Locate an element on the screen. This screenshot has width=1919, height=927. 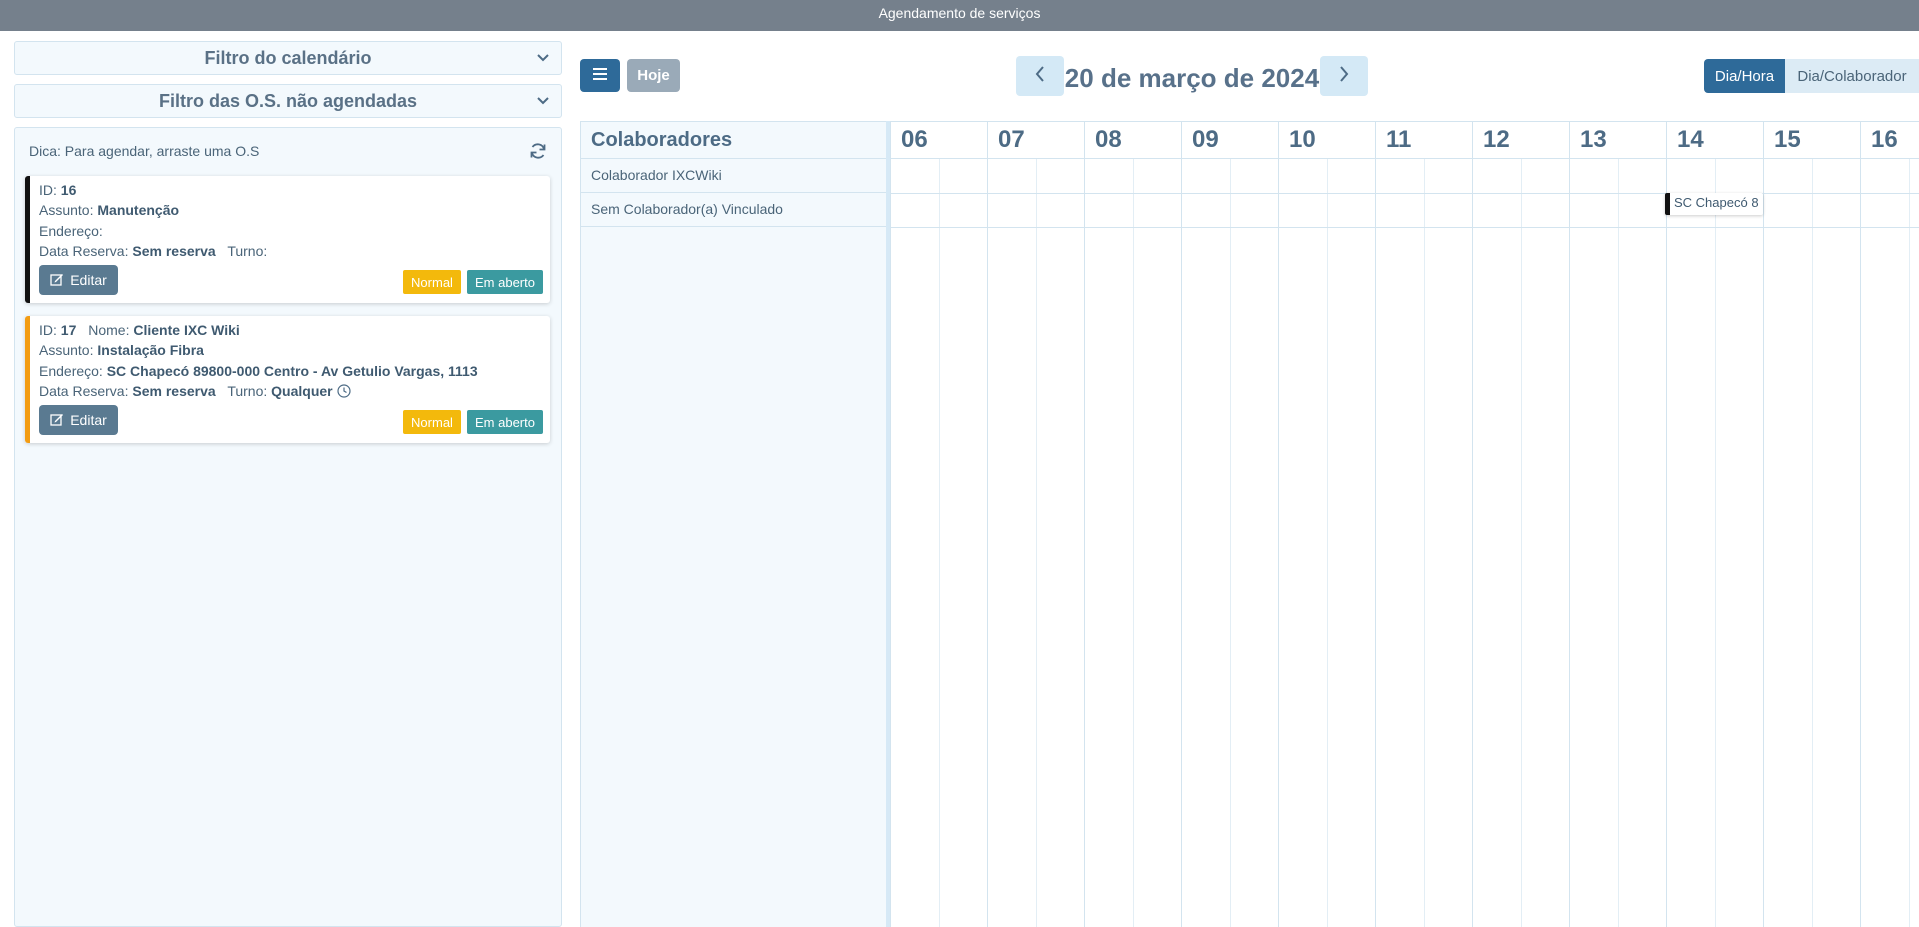
card-address-line: Endereço: is located at coordinates (71, 231).